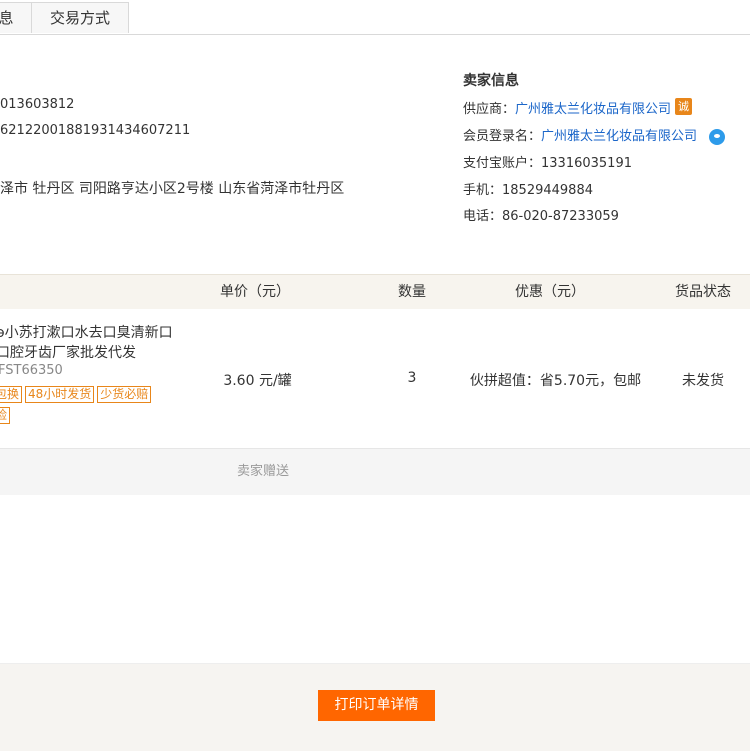 This screenshot has height=751, width=750. Describe the element at coordinates (502, 136) in the screenshot. I see `member-label: 会员登录名：` at that location.